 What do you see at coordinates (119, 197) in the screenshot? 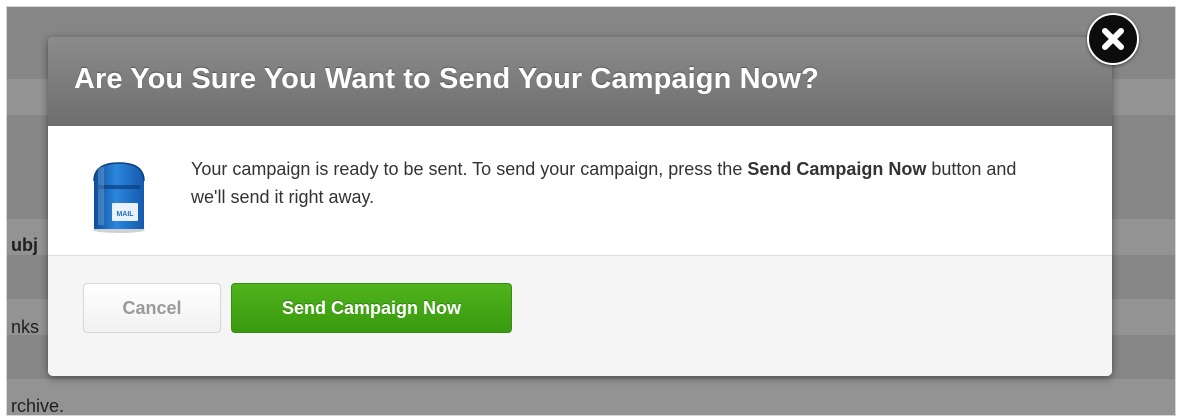
I see `mailbox-icon: MAIL` at bounding box center [119, 197].